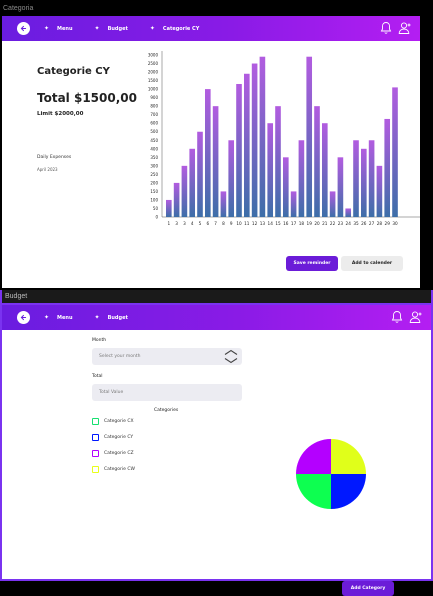  What do you see at coordinates (341, 223) in the screenshot?
I see `x-tick-label: 23` at bounding box center [341, 223].